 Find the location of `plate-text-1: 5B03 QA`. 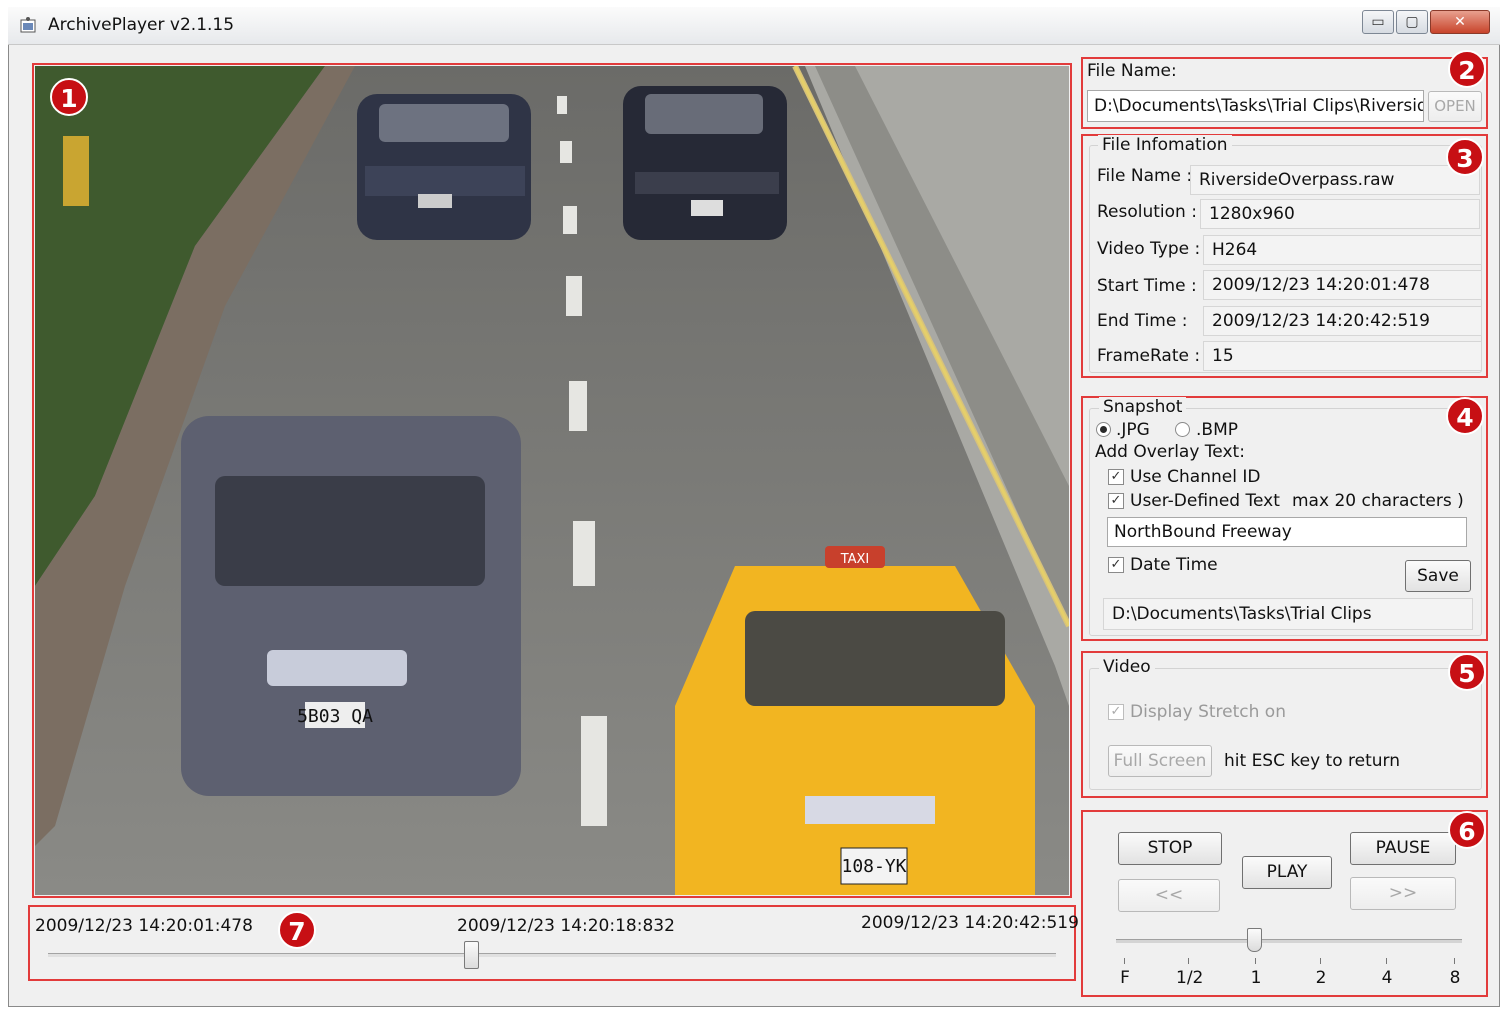

plate-text-1: 5B03 QA is located at coordinates (335, 716).